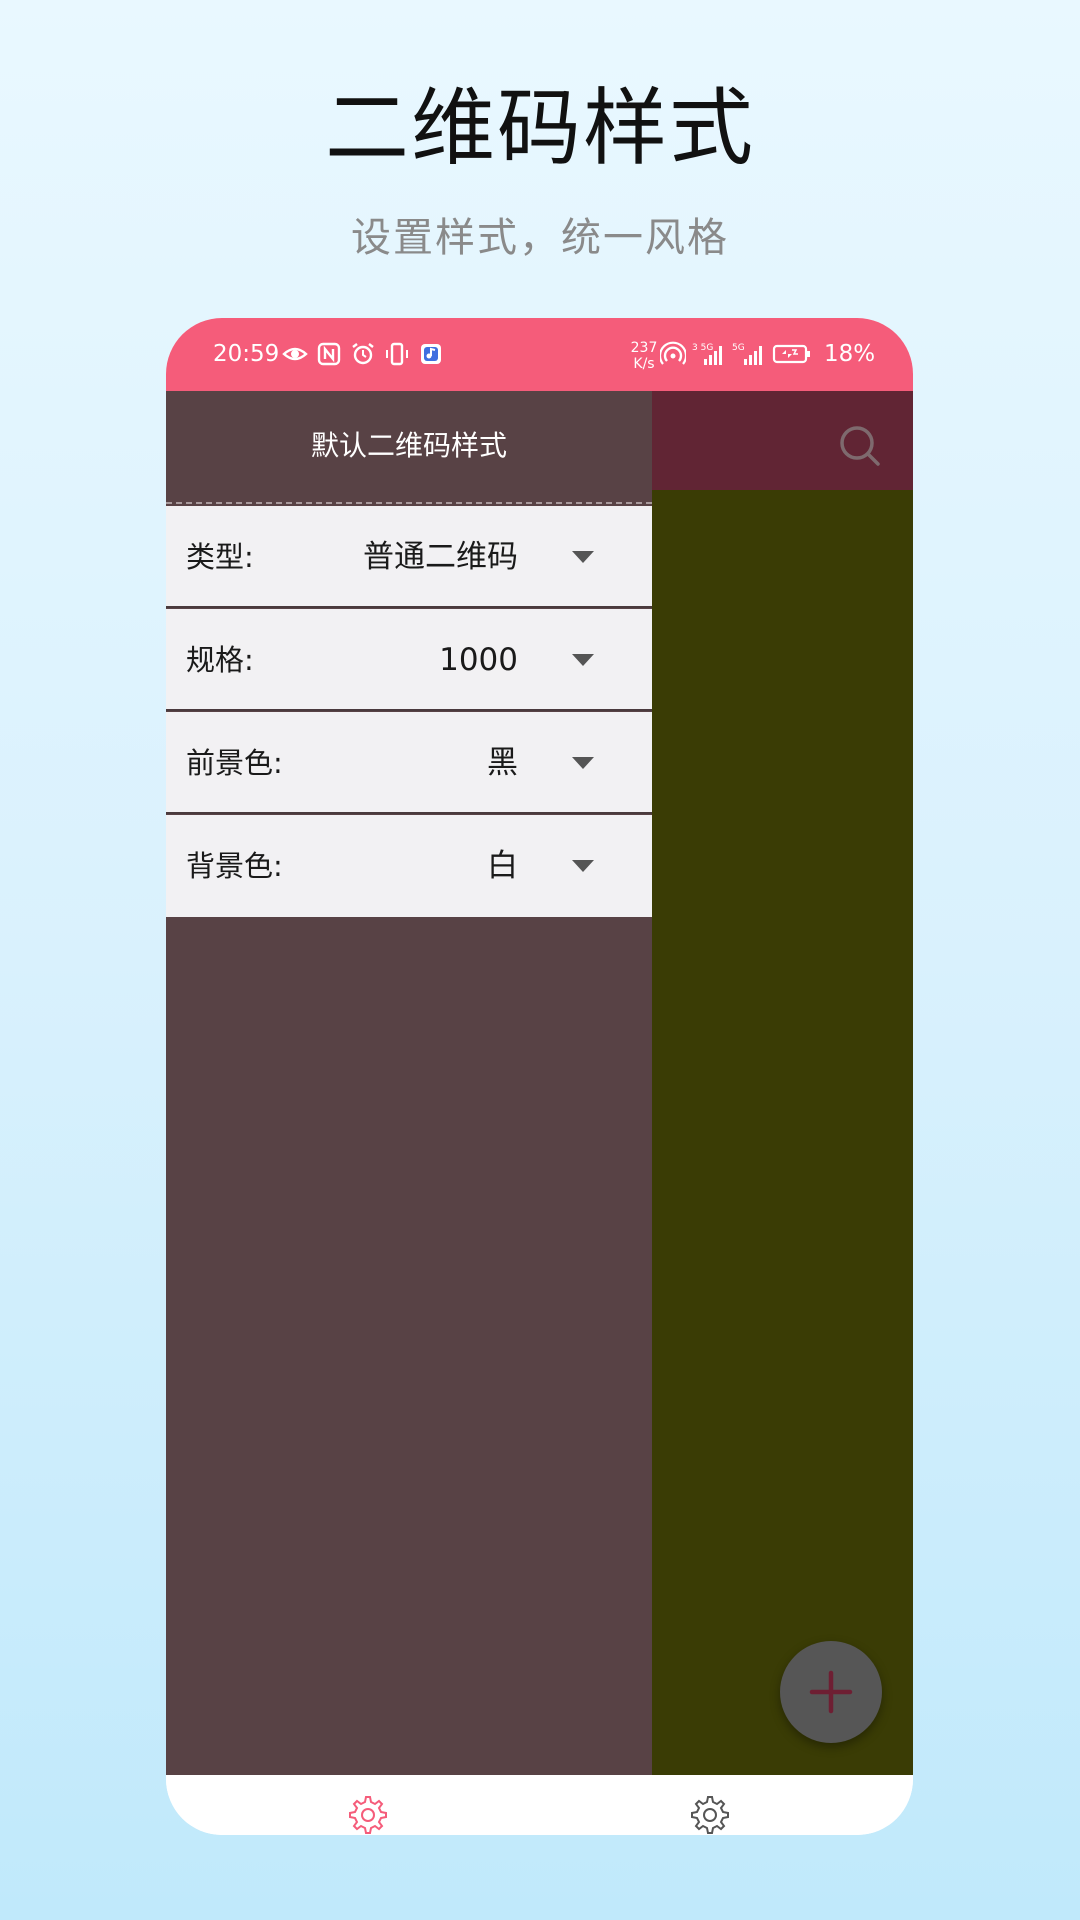 This screenshot has height=1920, width=1080. I want to click on option-value: 黑, so click(502, 763).